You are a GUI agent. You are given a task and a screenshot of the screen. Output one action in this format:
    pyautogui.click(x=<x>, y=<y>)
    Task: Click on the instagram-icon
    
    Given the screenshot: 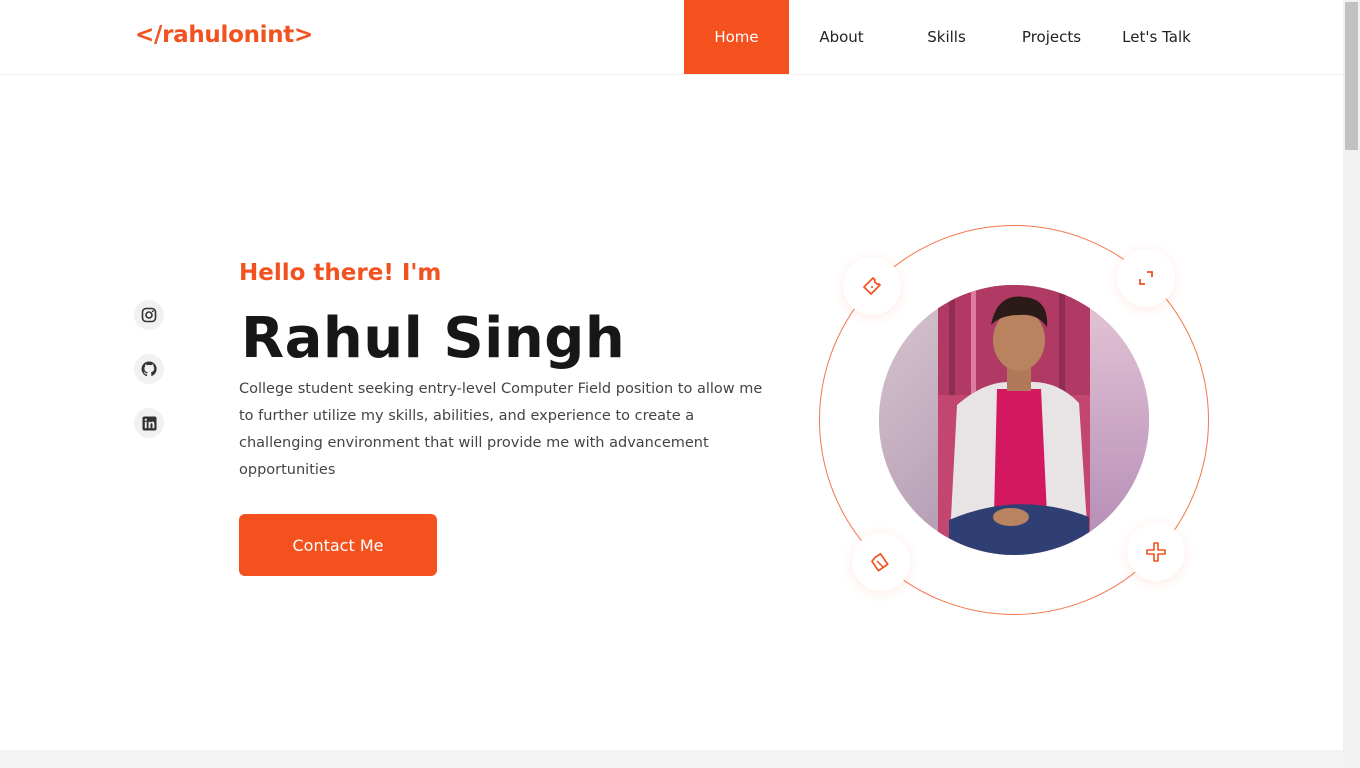 What is the action you would take?
    pyautogui.click(x=149, y=315)
    